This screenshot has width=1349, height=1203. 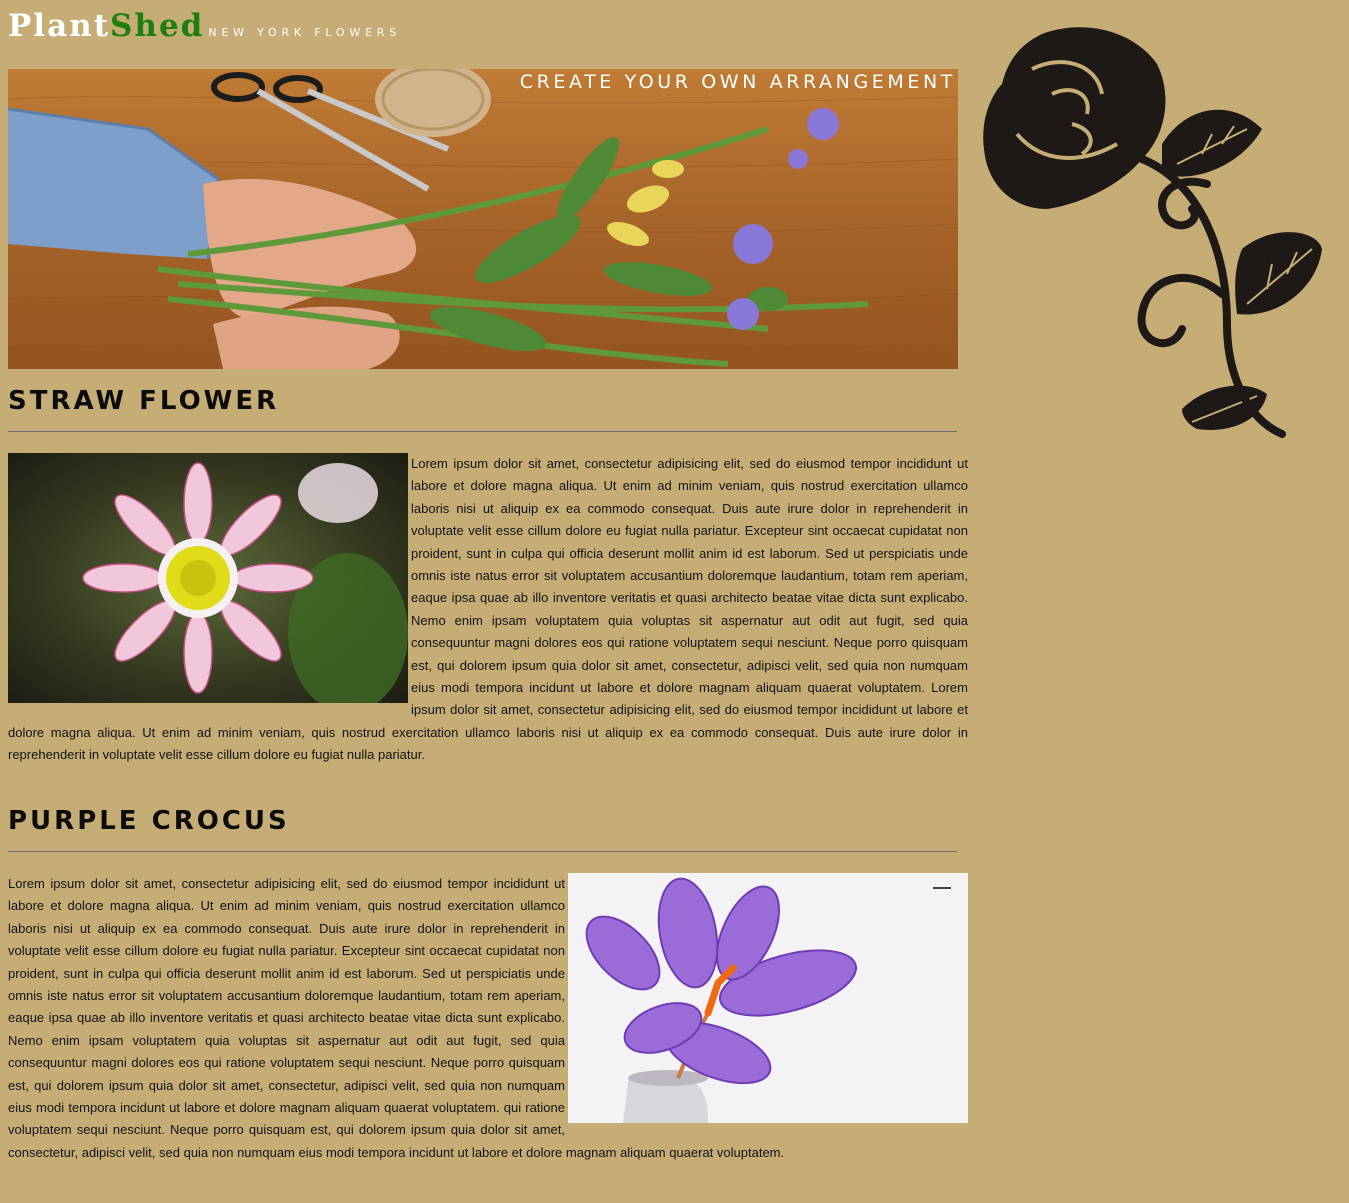 What do you see at coordinates (144, 401) in the screenshot?
I see `section-title: STRAW FLOWER` at bounding box center [144, 401].